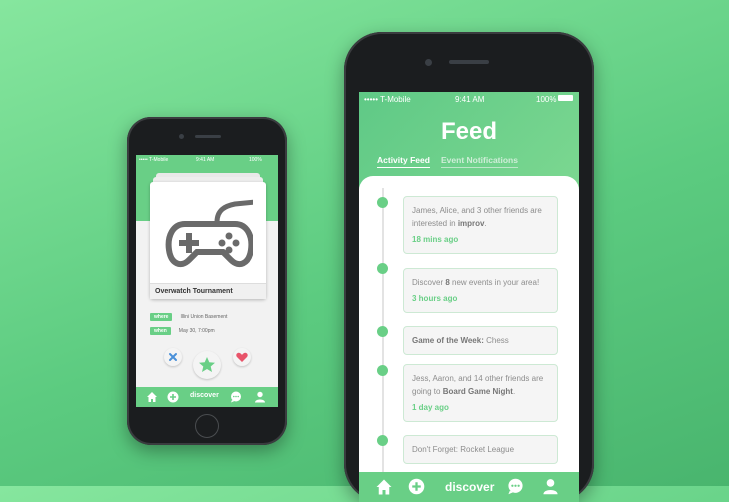 This screenshot has height=502, width=729. What do you see at coordinates (435, 298) in the screenshot?
I see `feed-time: 3 hours ago` at bounding box center [435, 298].